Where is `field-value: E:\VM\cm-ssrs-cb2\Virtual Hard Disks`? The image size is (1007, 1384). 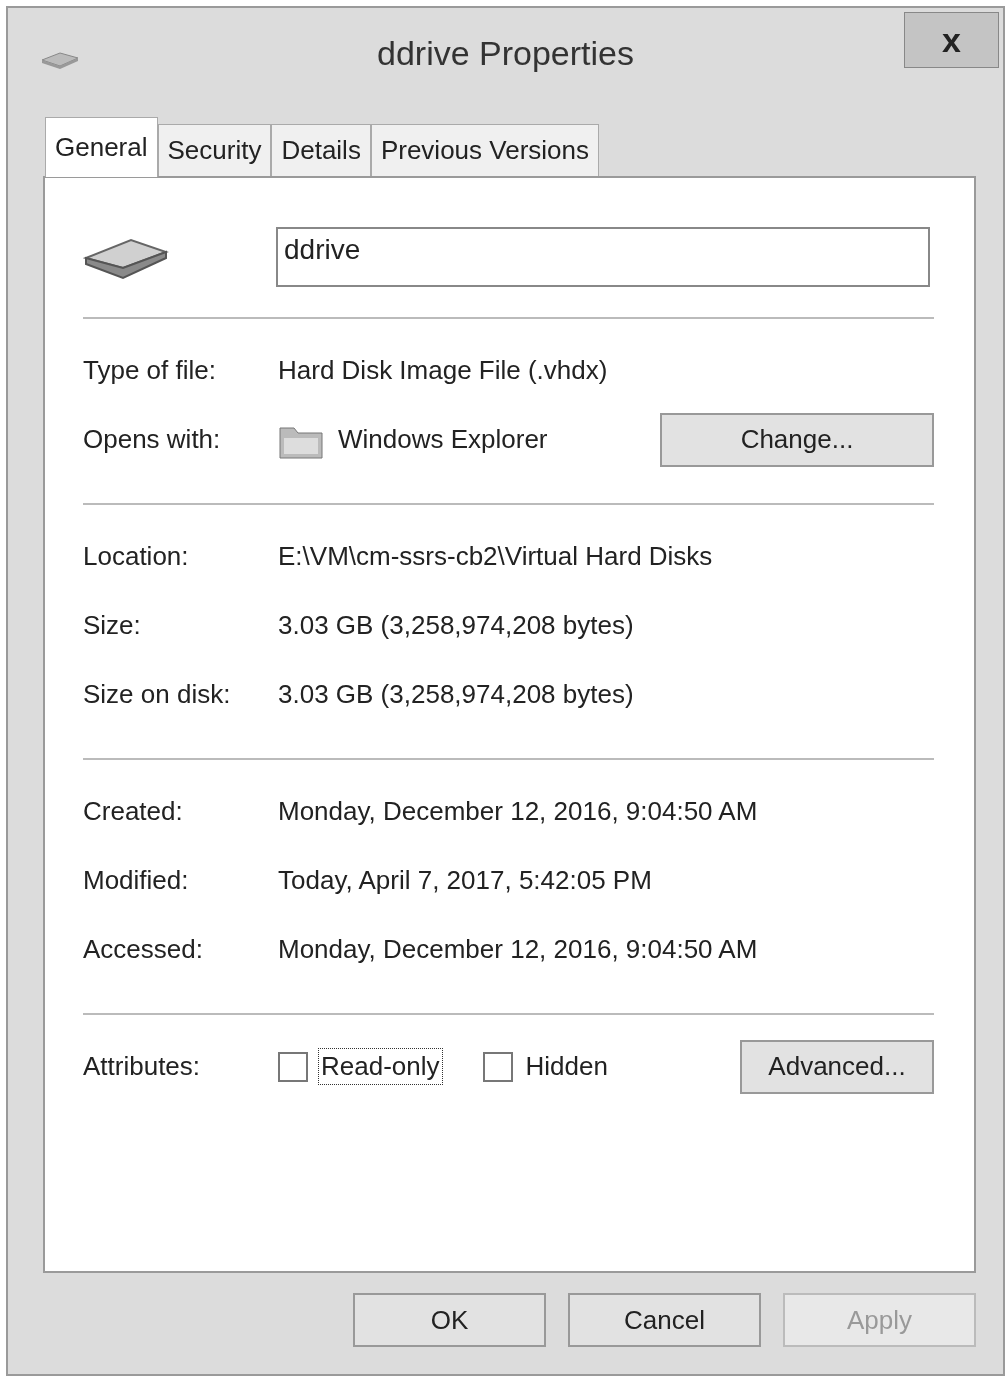 field-value: E:\VM\cm-ssrs-cb2\Virtual Hard Disks is located at coordinates (495, 556).